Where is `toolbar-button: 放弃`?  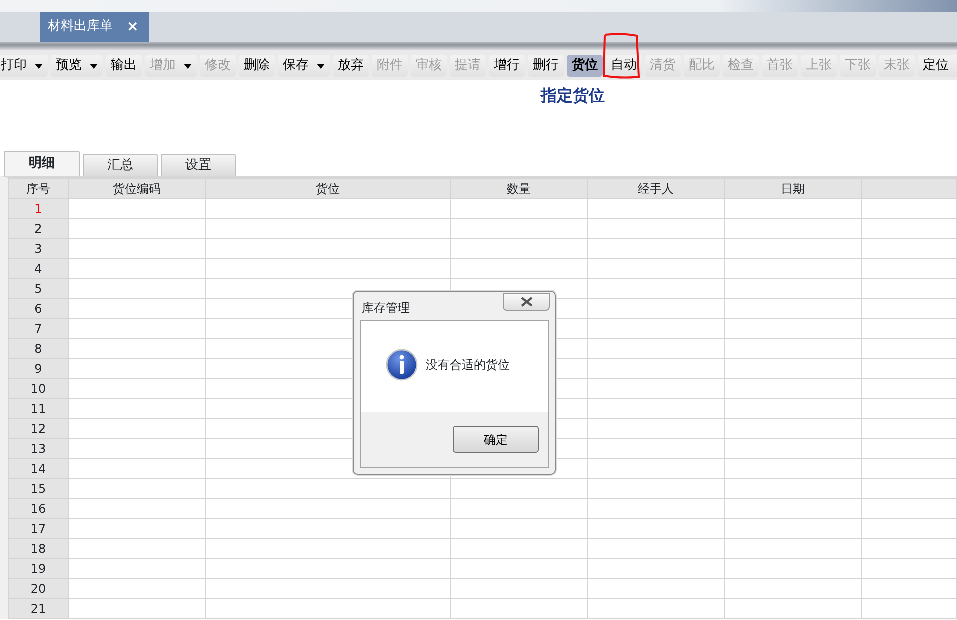
toolbar-button: 放弃 is located at coordinates (351, 66).